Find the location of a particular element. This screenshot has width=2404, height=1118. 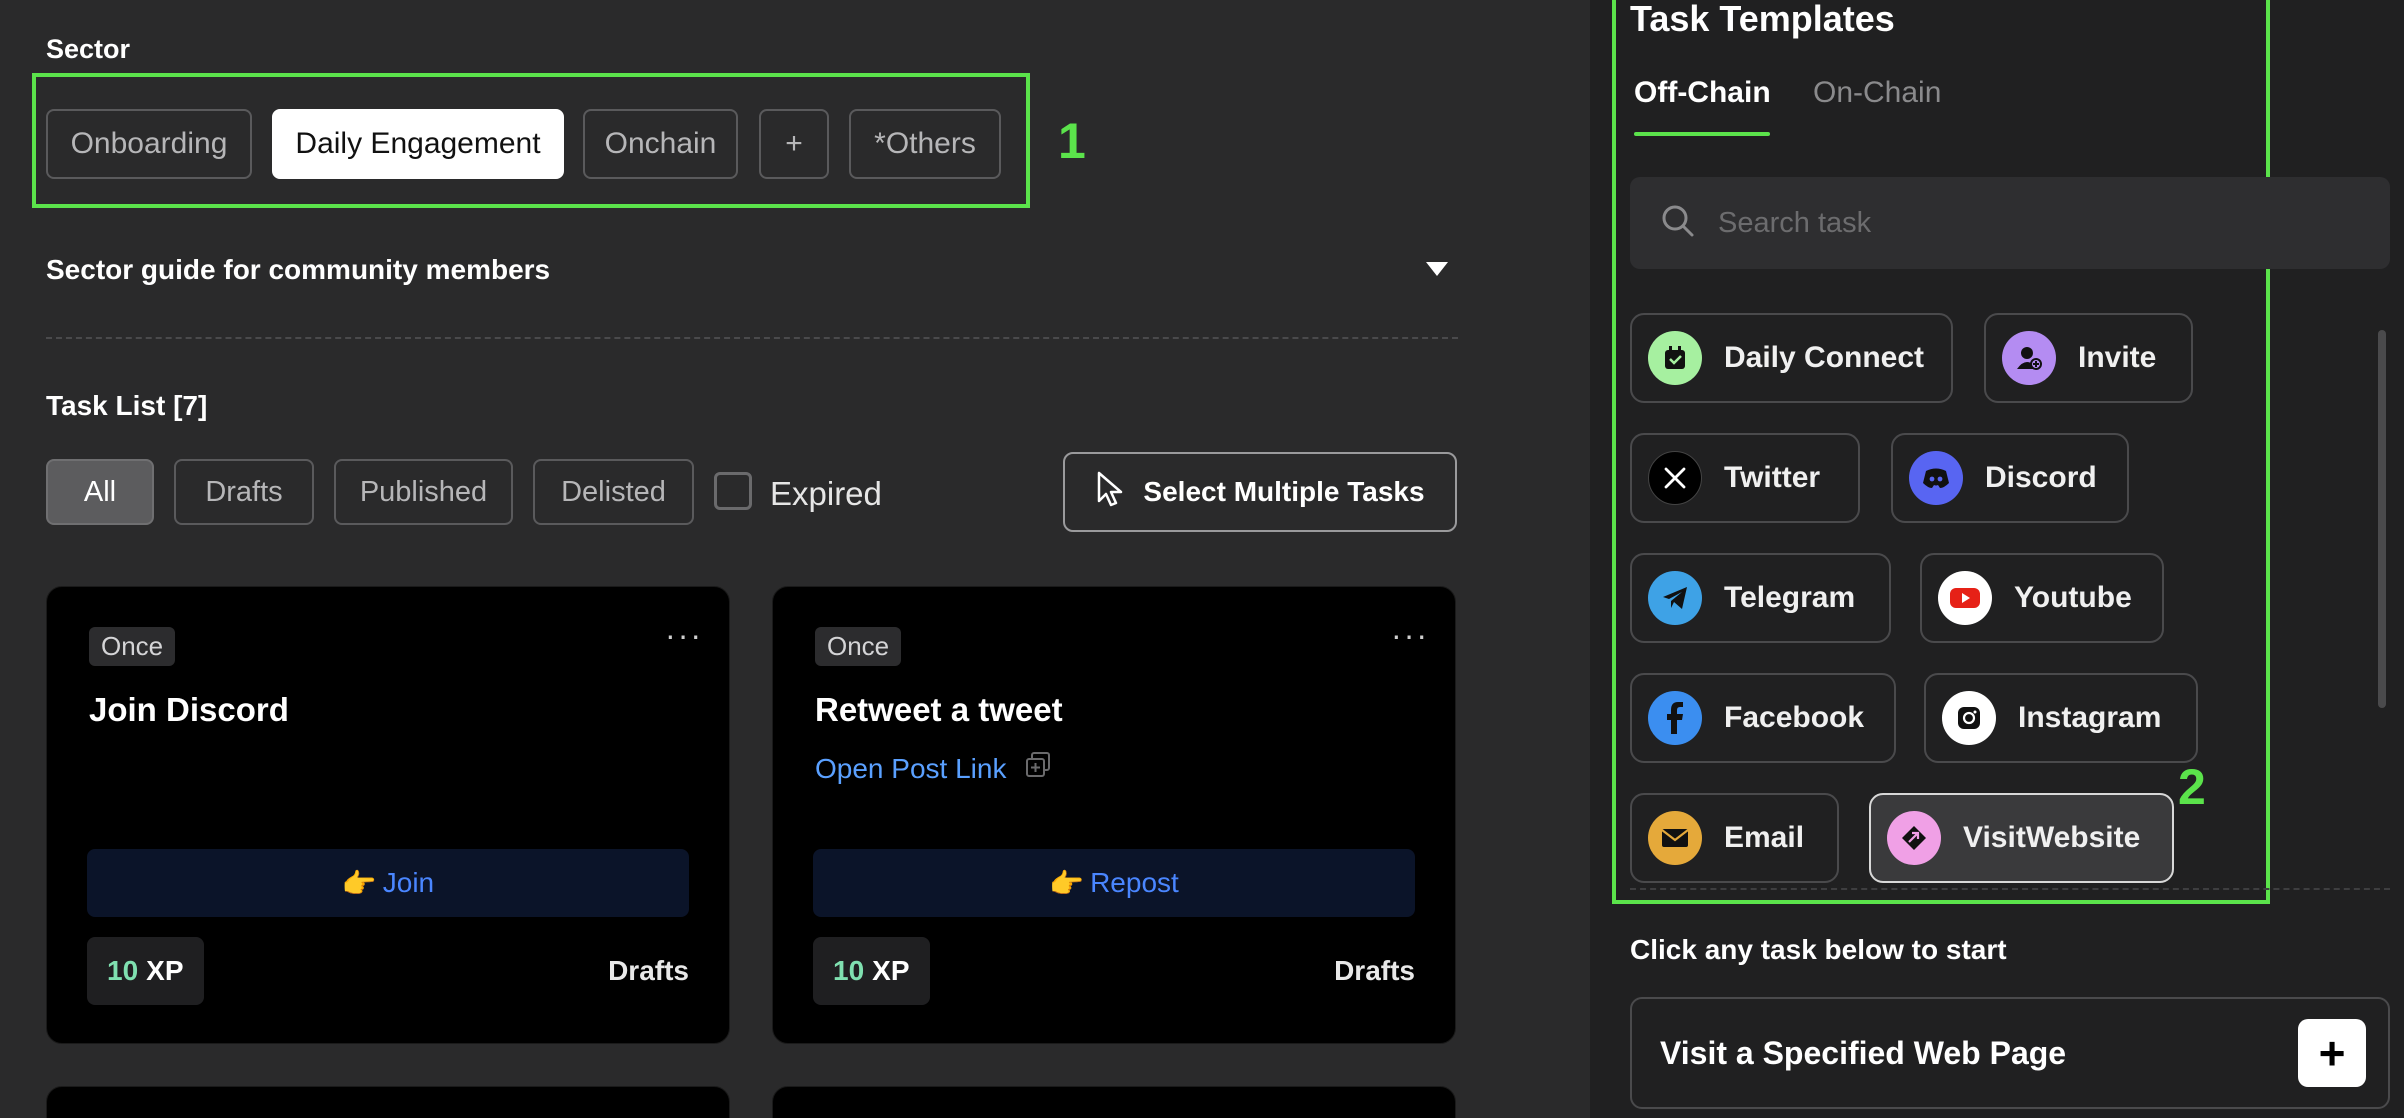

template-label: Youtube is located at coordinates (2073, 597).